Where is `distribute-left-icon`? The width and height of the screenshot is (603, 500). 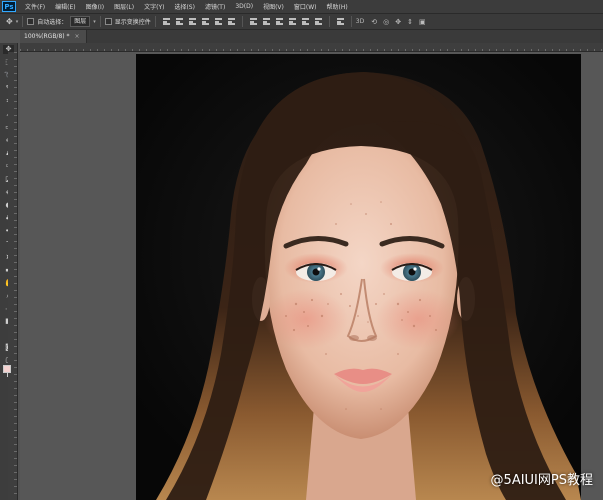 distribute-left-icon is located at coordinates (292, 21).